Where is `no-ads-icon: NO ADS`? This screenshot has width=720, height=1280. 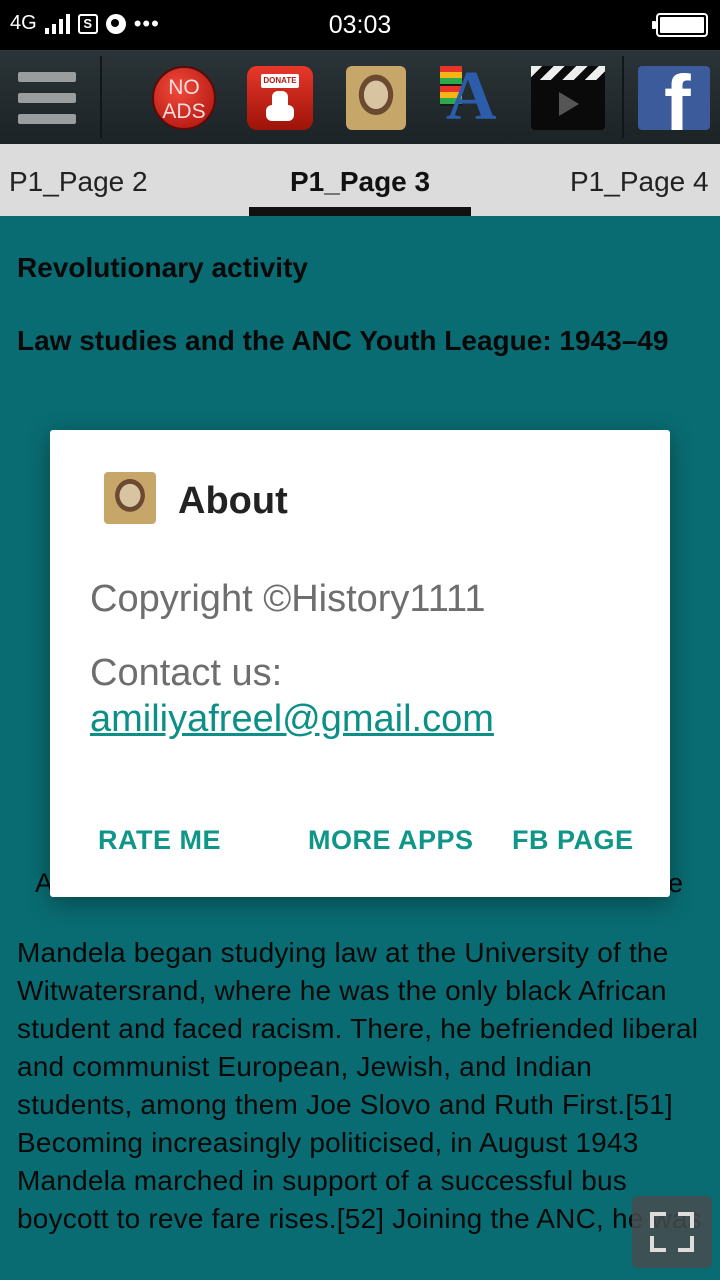
no-ads-icon: NO ADS is located at coordinates (184, 98).